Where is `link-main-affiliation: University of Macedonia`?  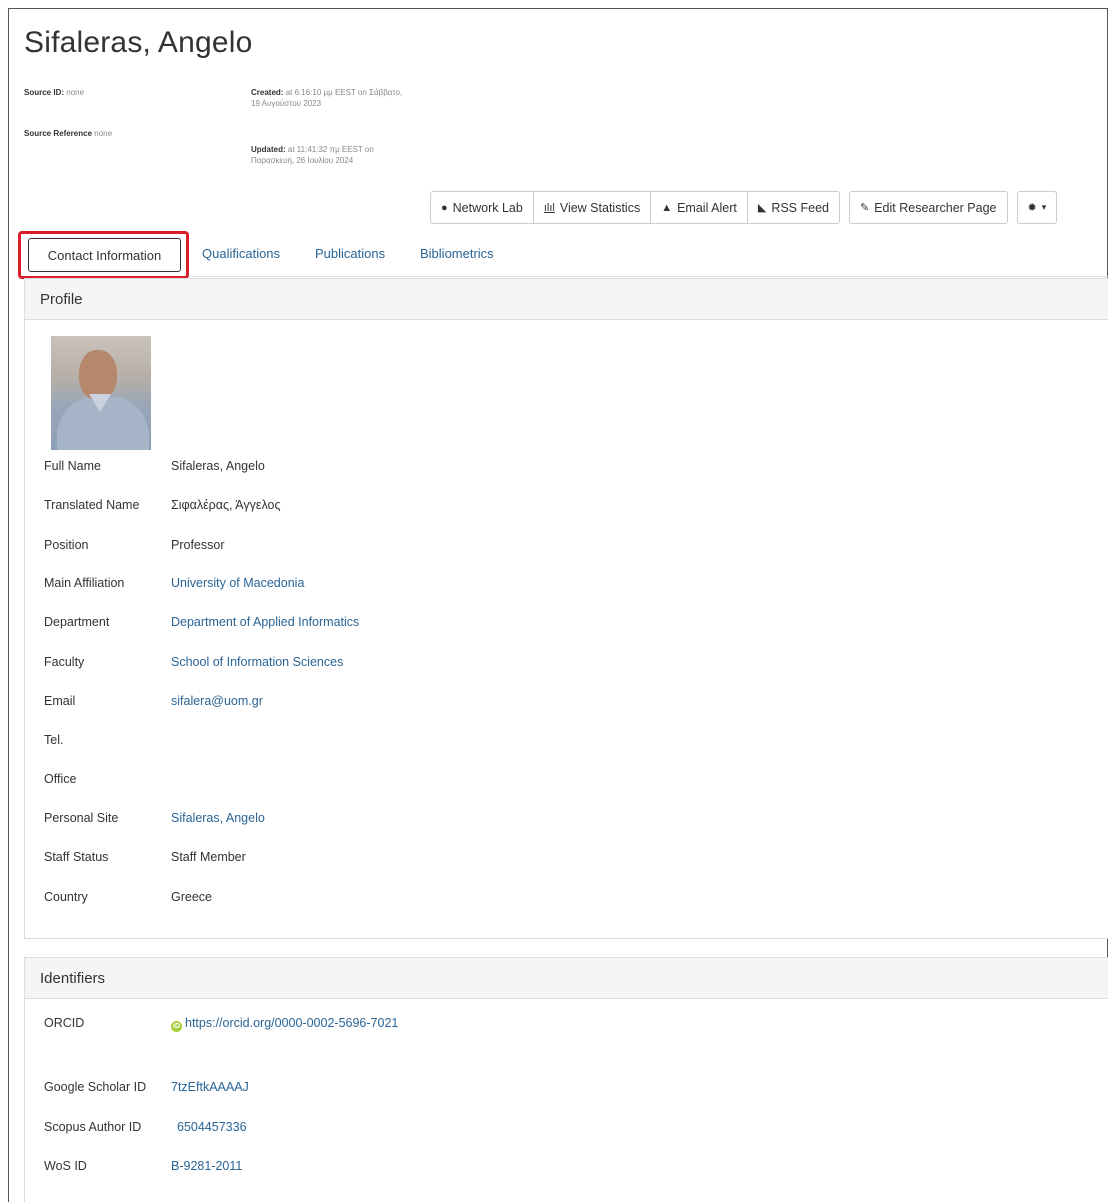 link-main-affiliation: University of Macedonia is located at coordinates (237, 583).